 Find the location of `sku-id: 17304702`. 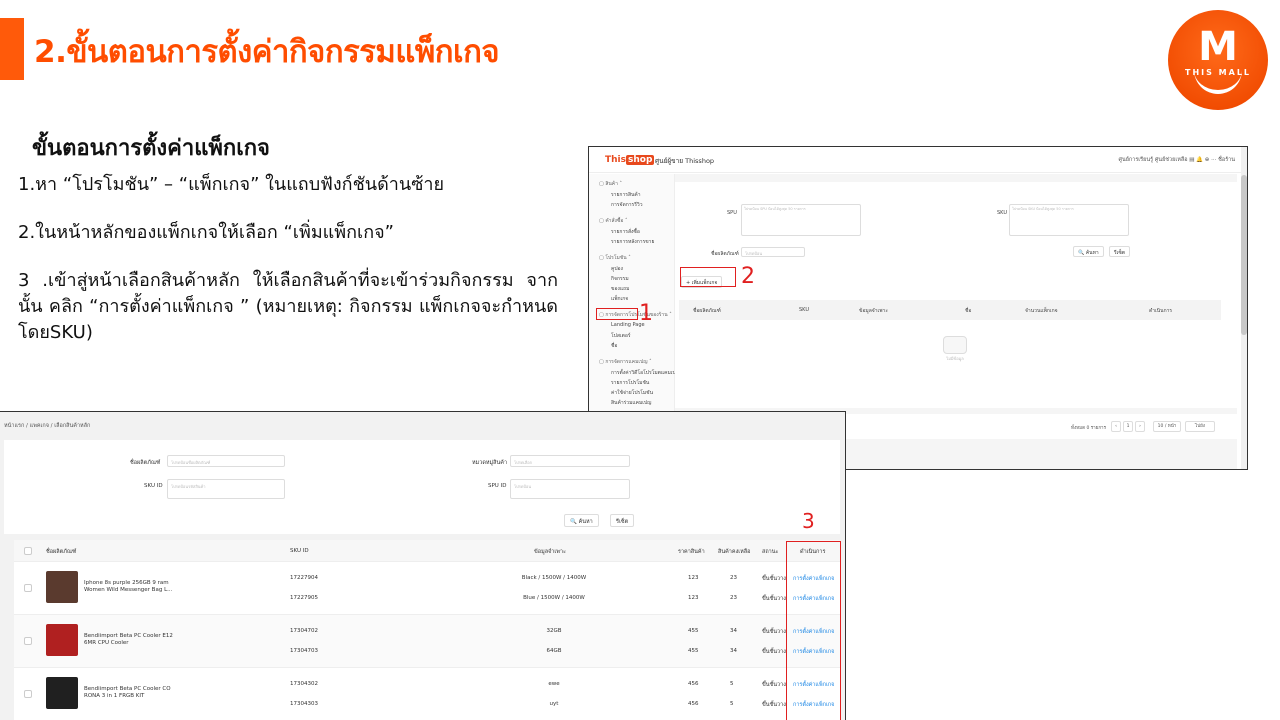

sku-id: 17304702 is located at coordinates (304, 631).